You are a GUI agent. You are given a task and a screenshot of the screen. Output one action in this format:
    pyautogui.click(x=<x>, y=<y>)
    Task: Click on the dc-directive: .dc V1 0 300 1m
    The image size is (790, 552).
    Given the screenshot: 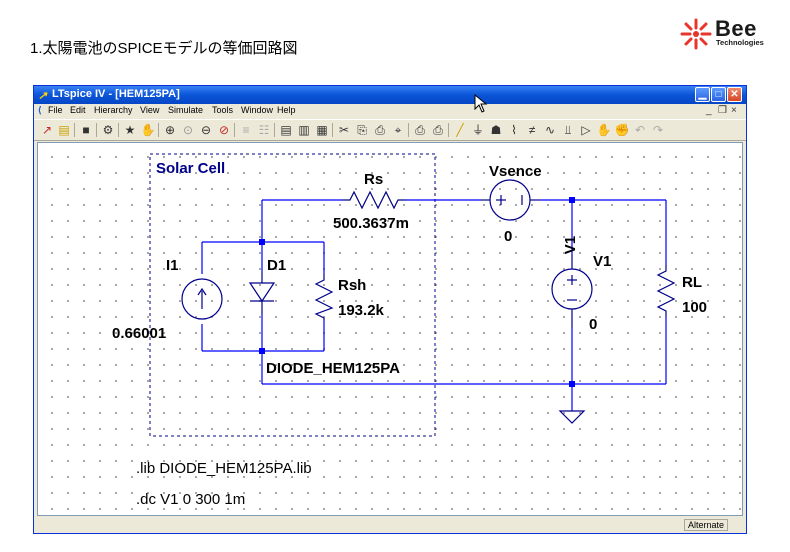 What is the action you would take?
    pyautogui.click(x=190, y=499)
    